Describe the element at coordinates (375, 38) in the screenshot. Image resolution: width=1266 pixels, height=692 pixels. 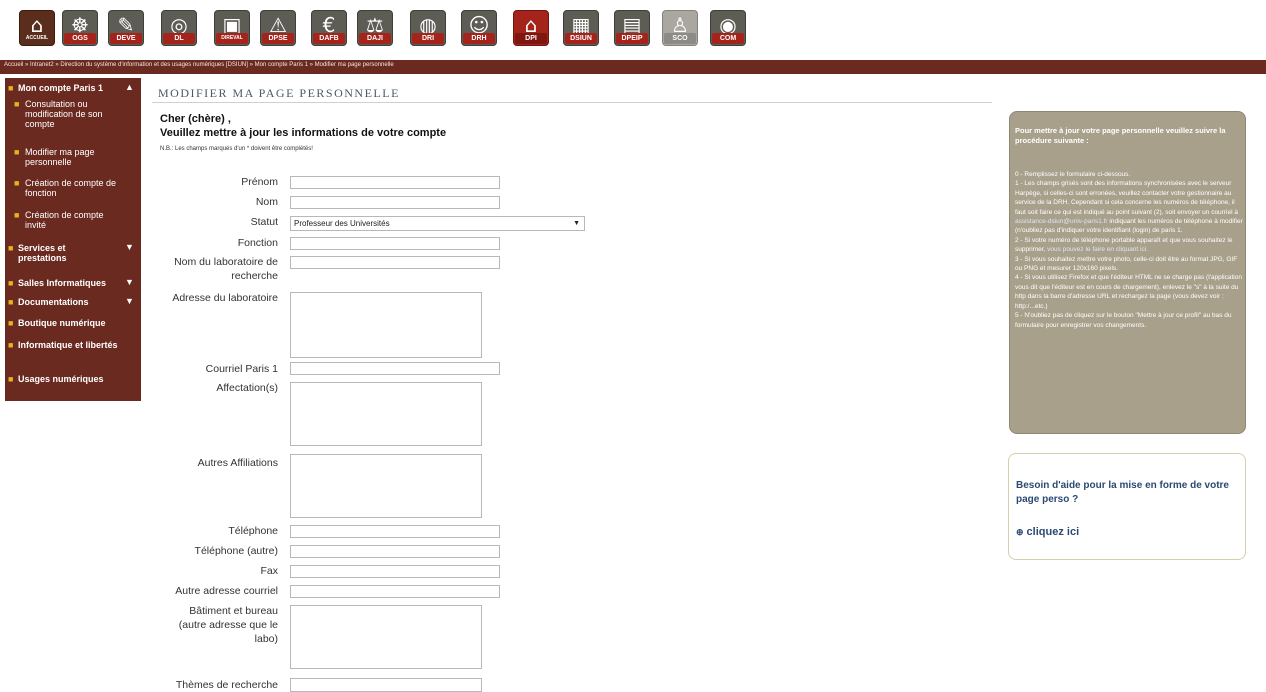
I see `daji-tag: DAJI` at that location.